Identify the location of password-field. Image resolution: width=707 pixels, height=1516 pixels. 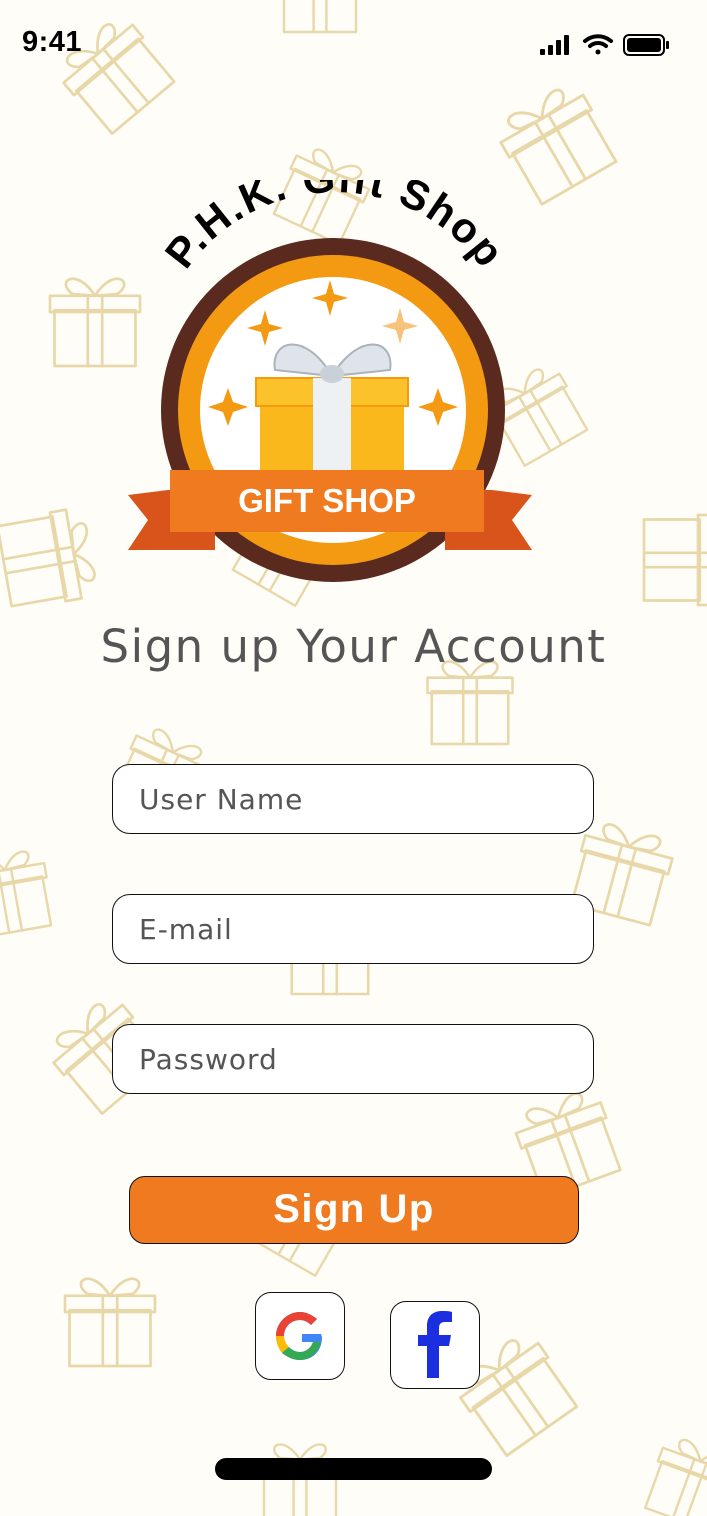
(353, 1059).